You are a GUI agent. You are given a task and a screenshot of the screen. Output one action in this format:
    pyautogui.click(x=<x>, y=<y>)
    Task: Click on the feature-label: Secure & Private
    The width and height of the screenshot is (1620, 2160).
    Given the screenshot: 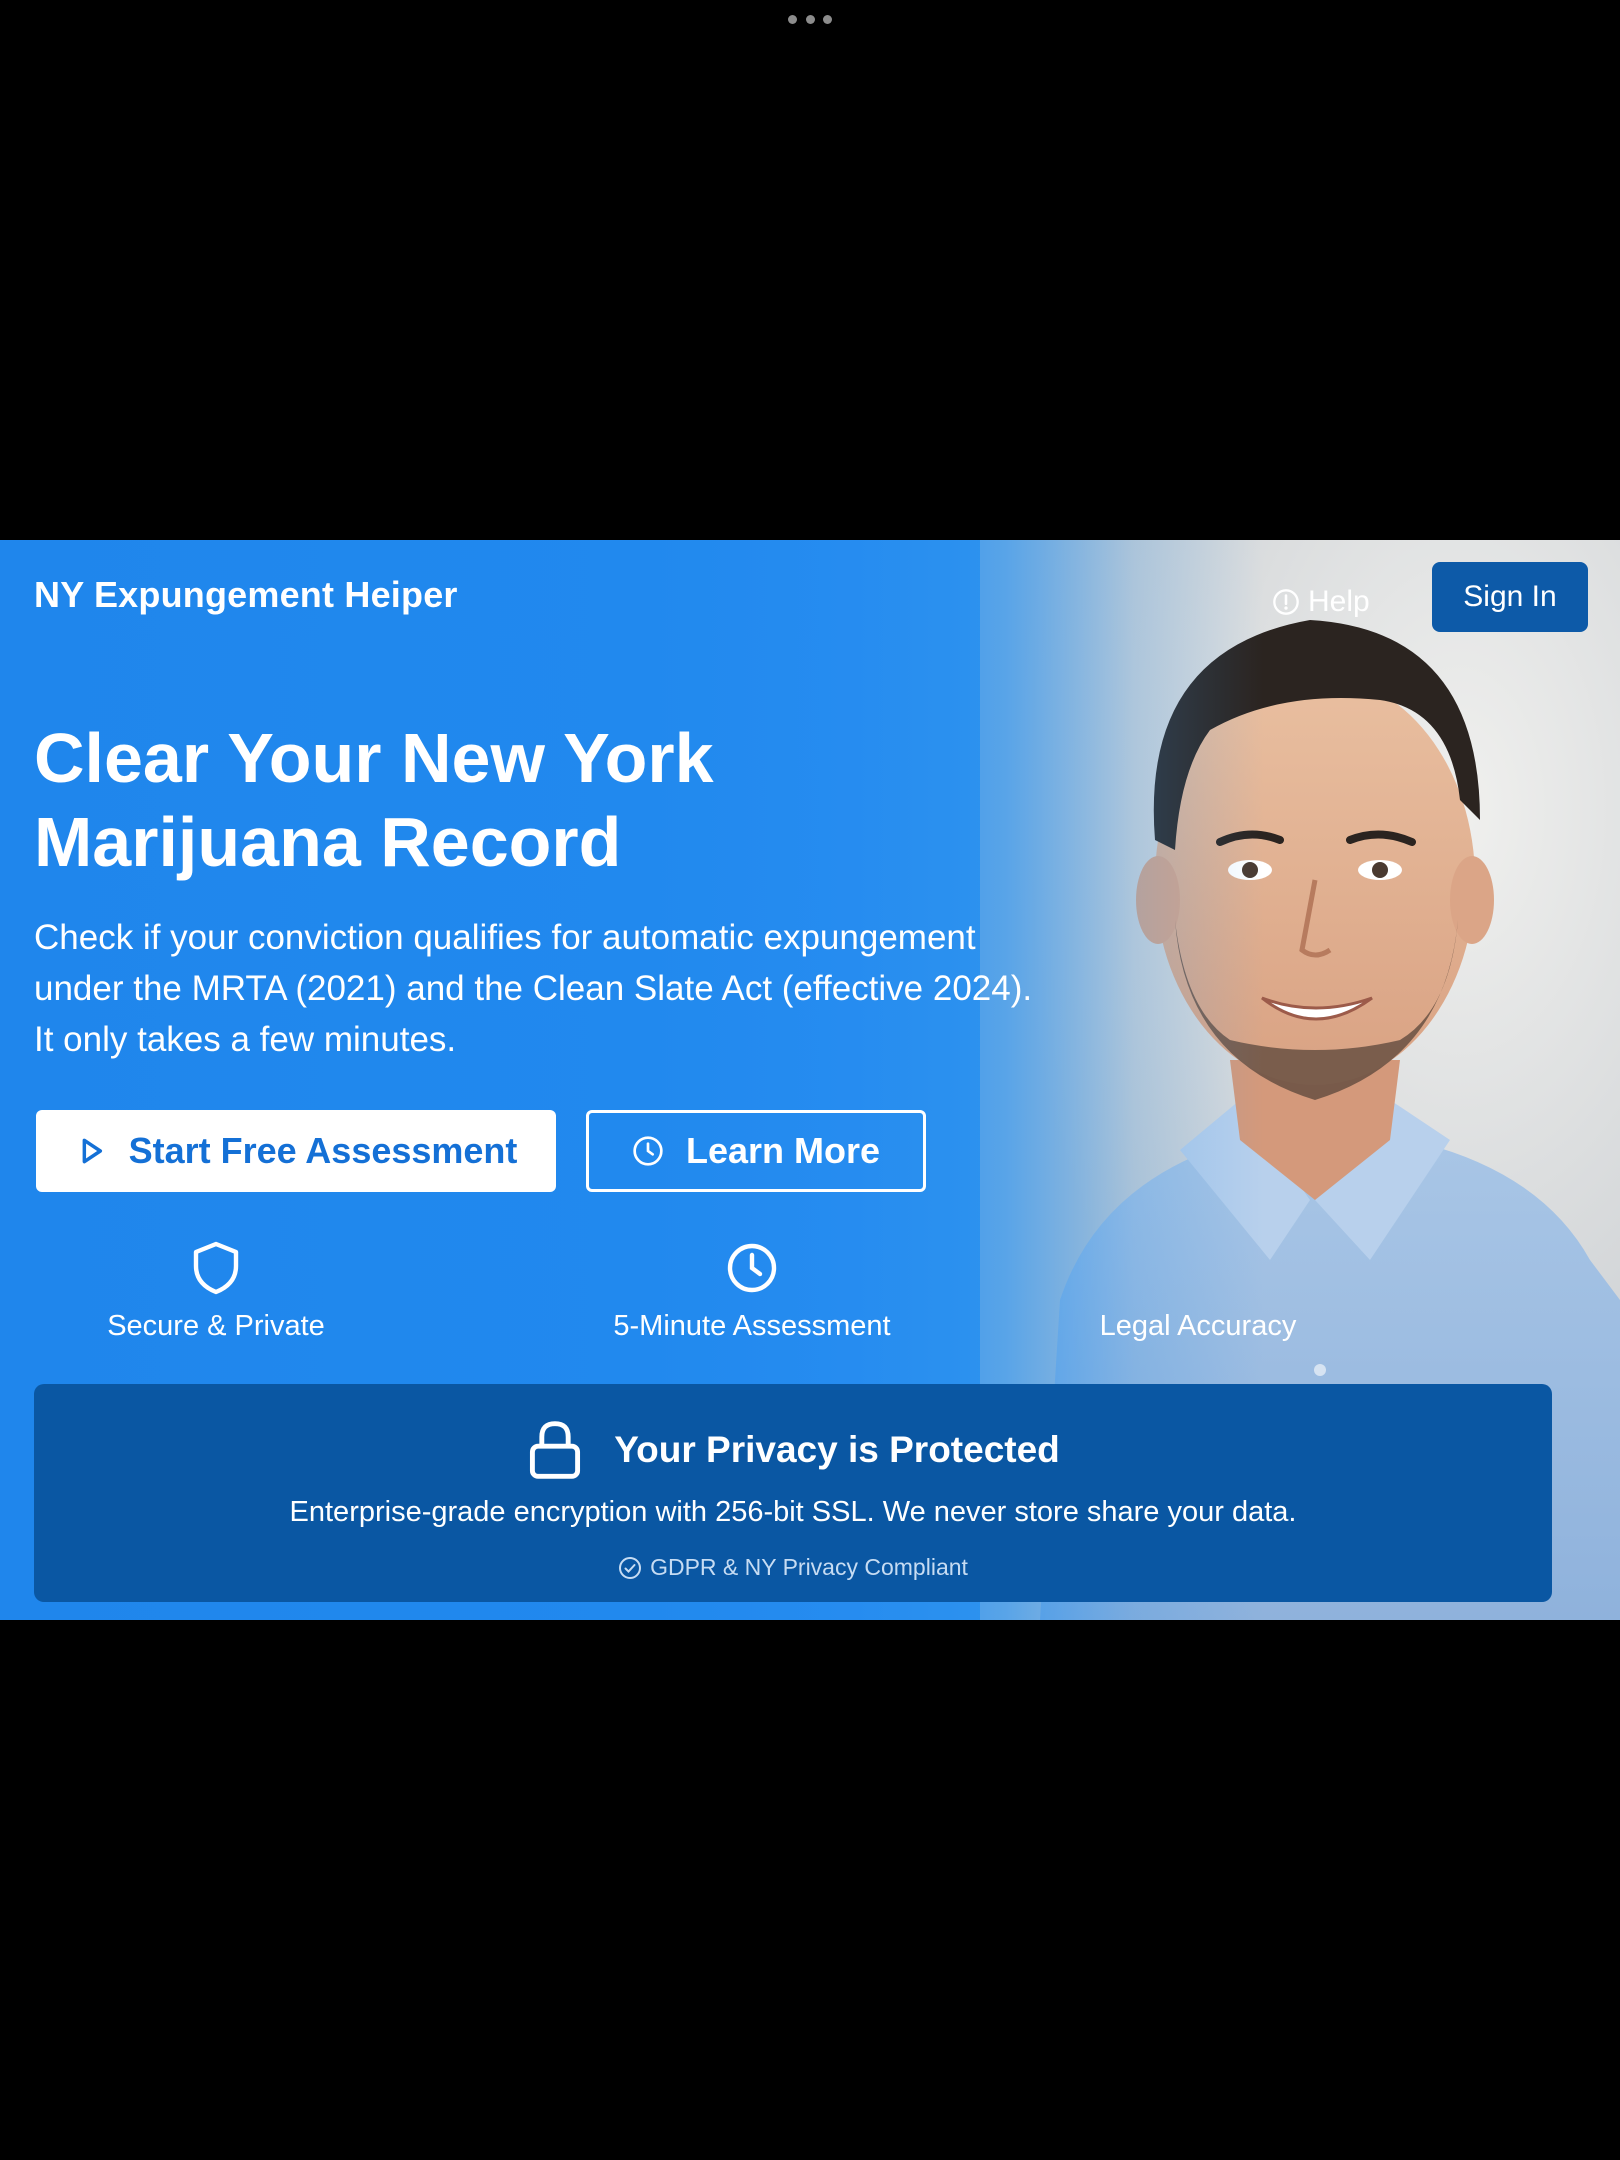 What is the action you would take?
    pyautogui.click(x=216, y=1326)
    